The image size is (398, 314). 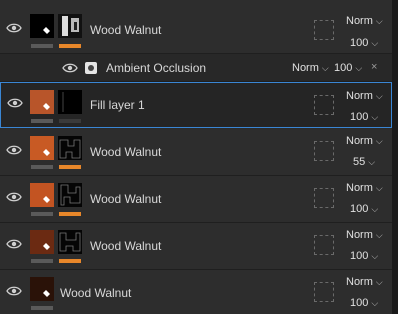 What do you see at coordinates (117, 105) in the screenshot?
I see `layer-name: Fill layer 1` at bounding box center [117, 105].